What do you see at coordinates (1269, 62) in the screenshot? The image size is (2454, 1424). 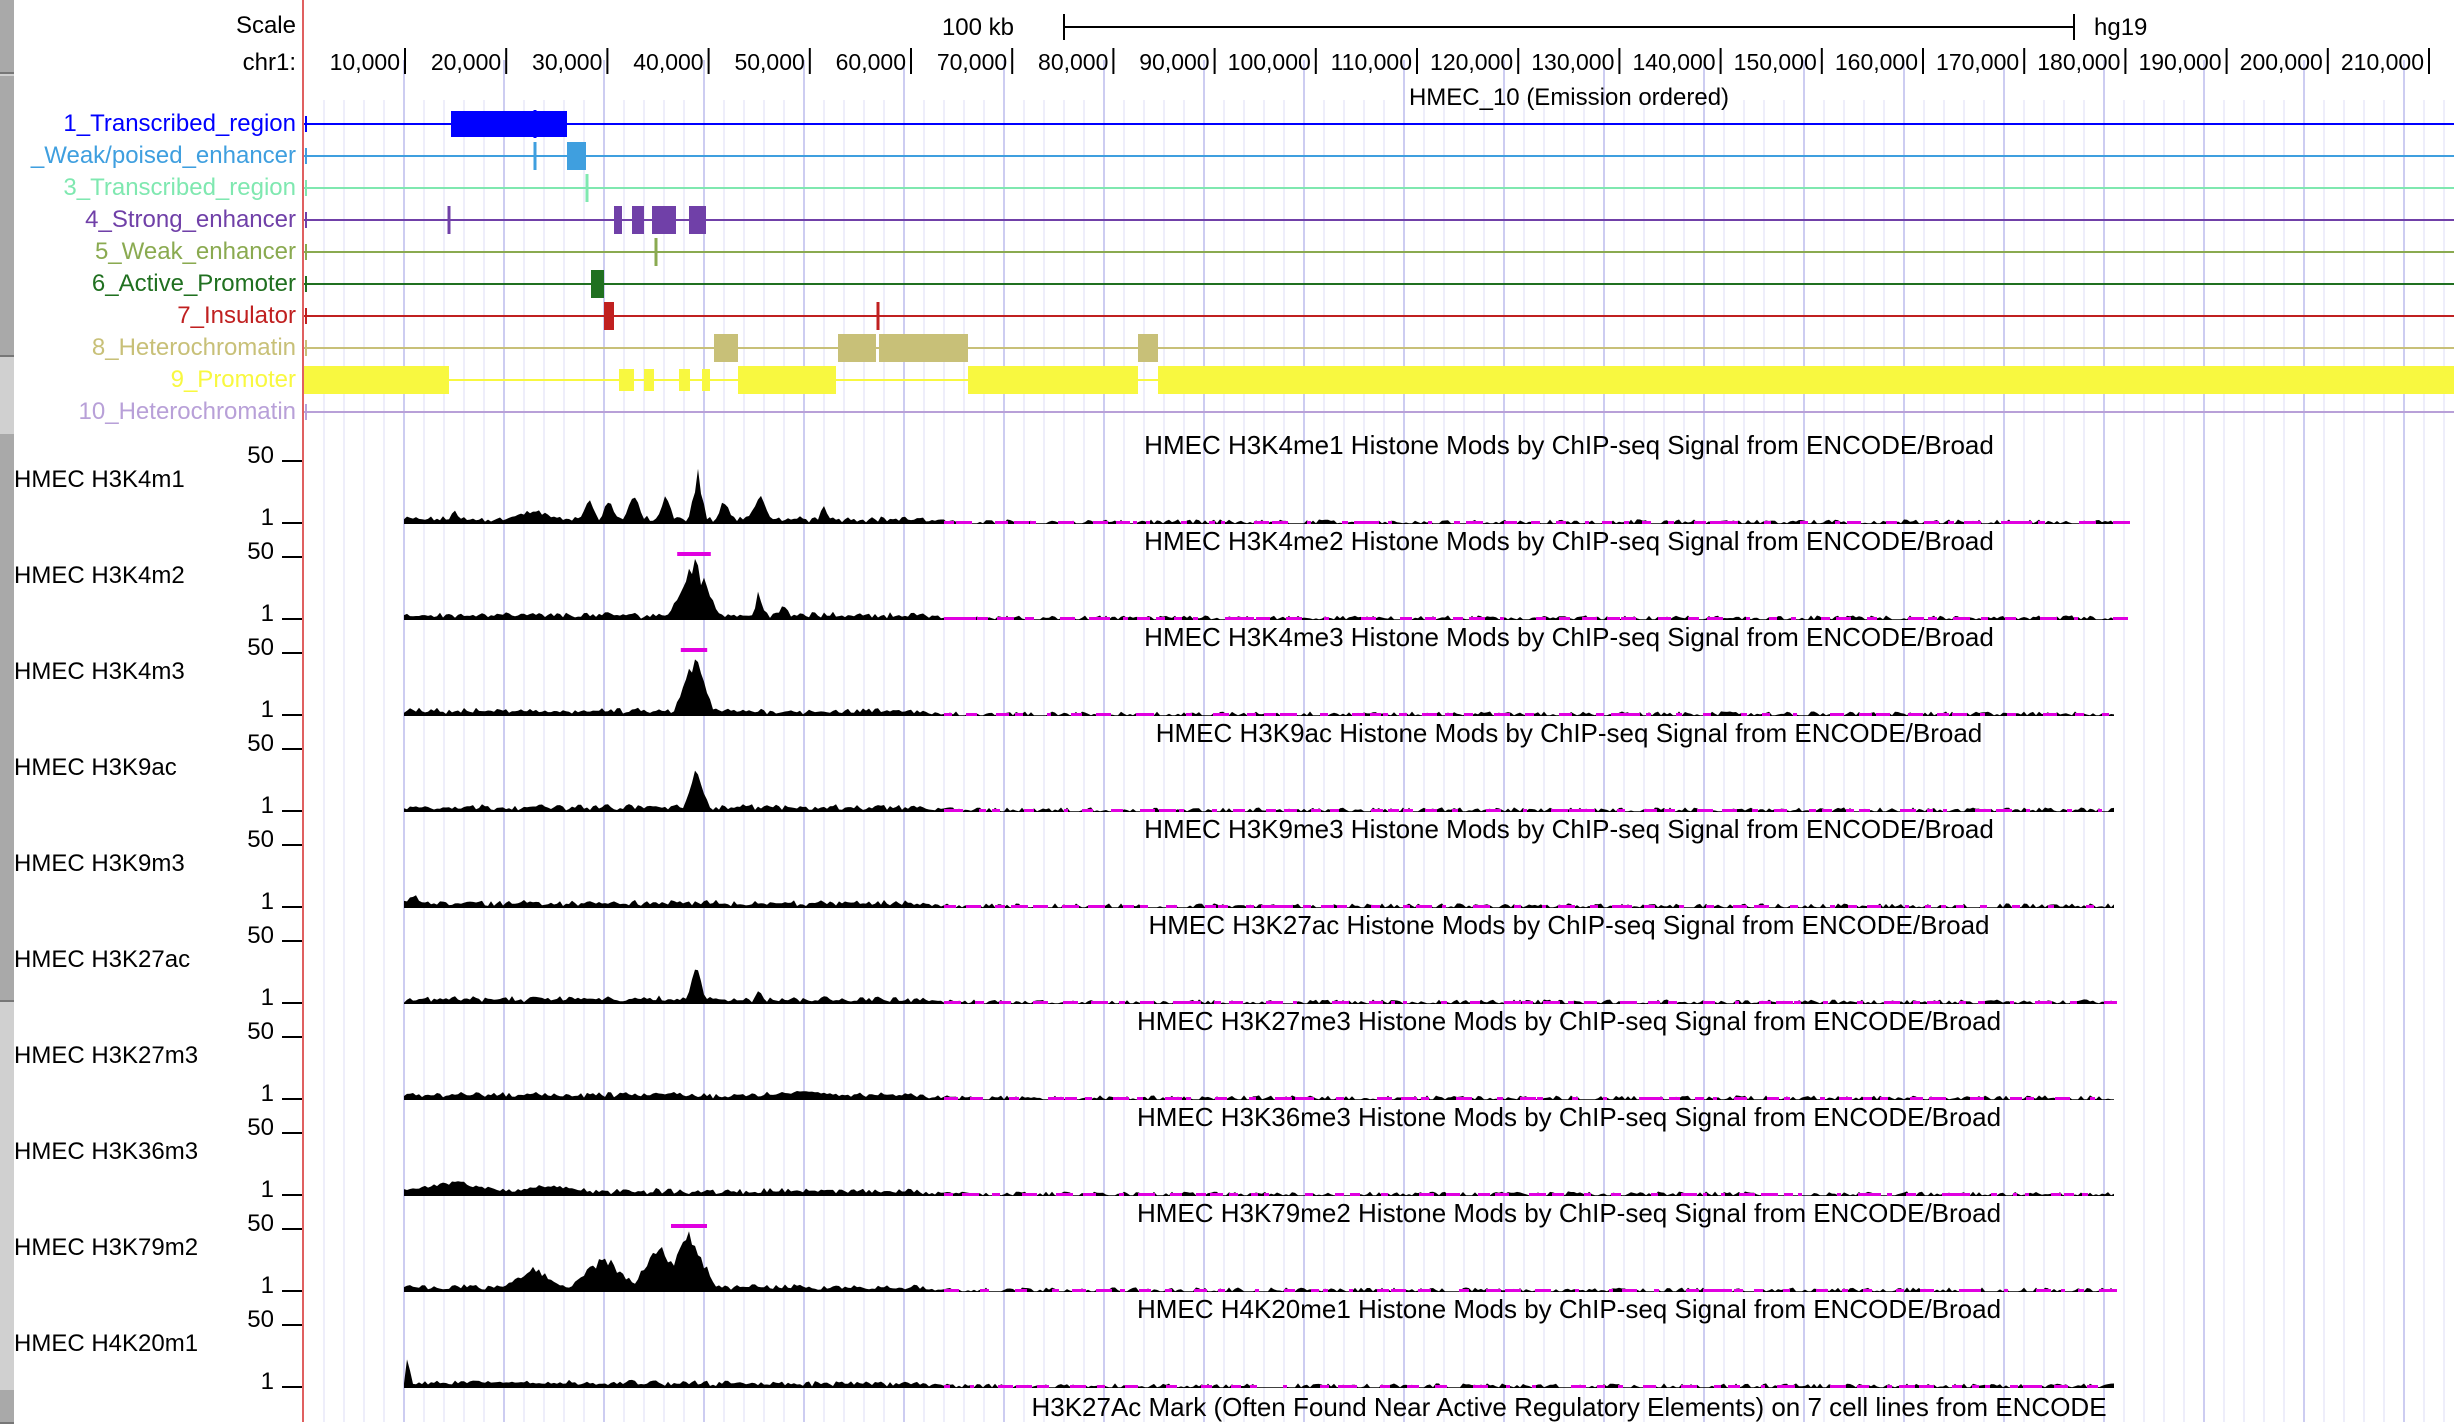 I see `ruler-tick-label: 100,000` at bounding box center [1269, 62].